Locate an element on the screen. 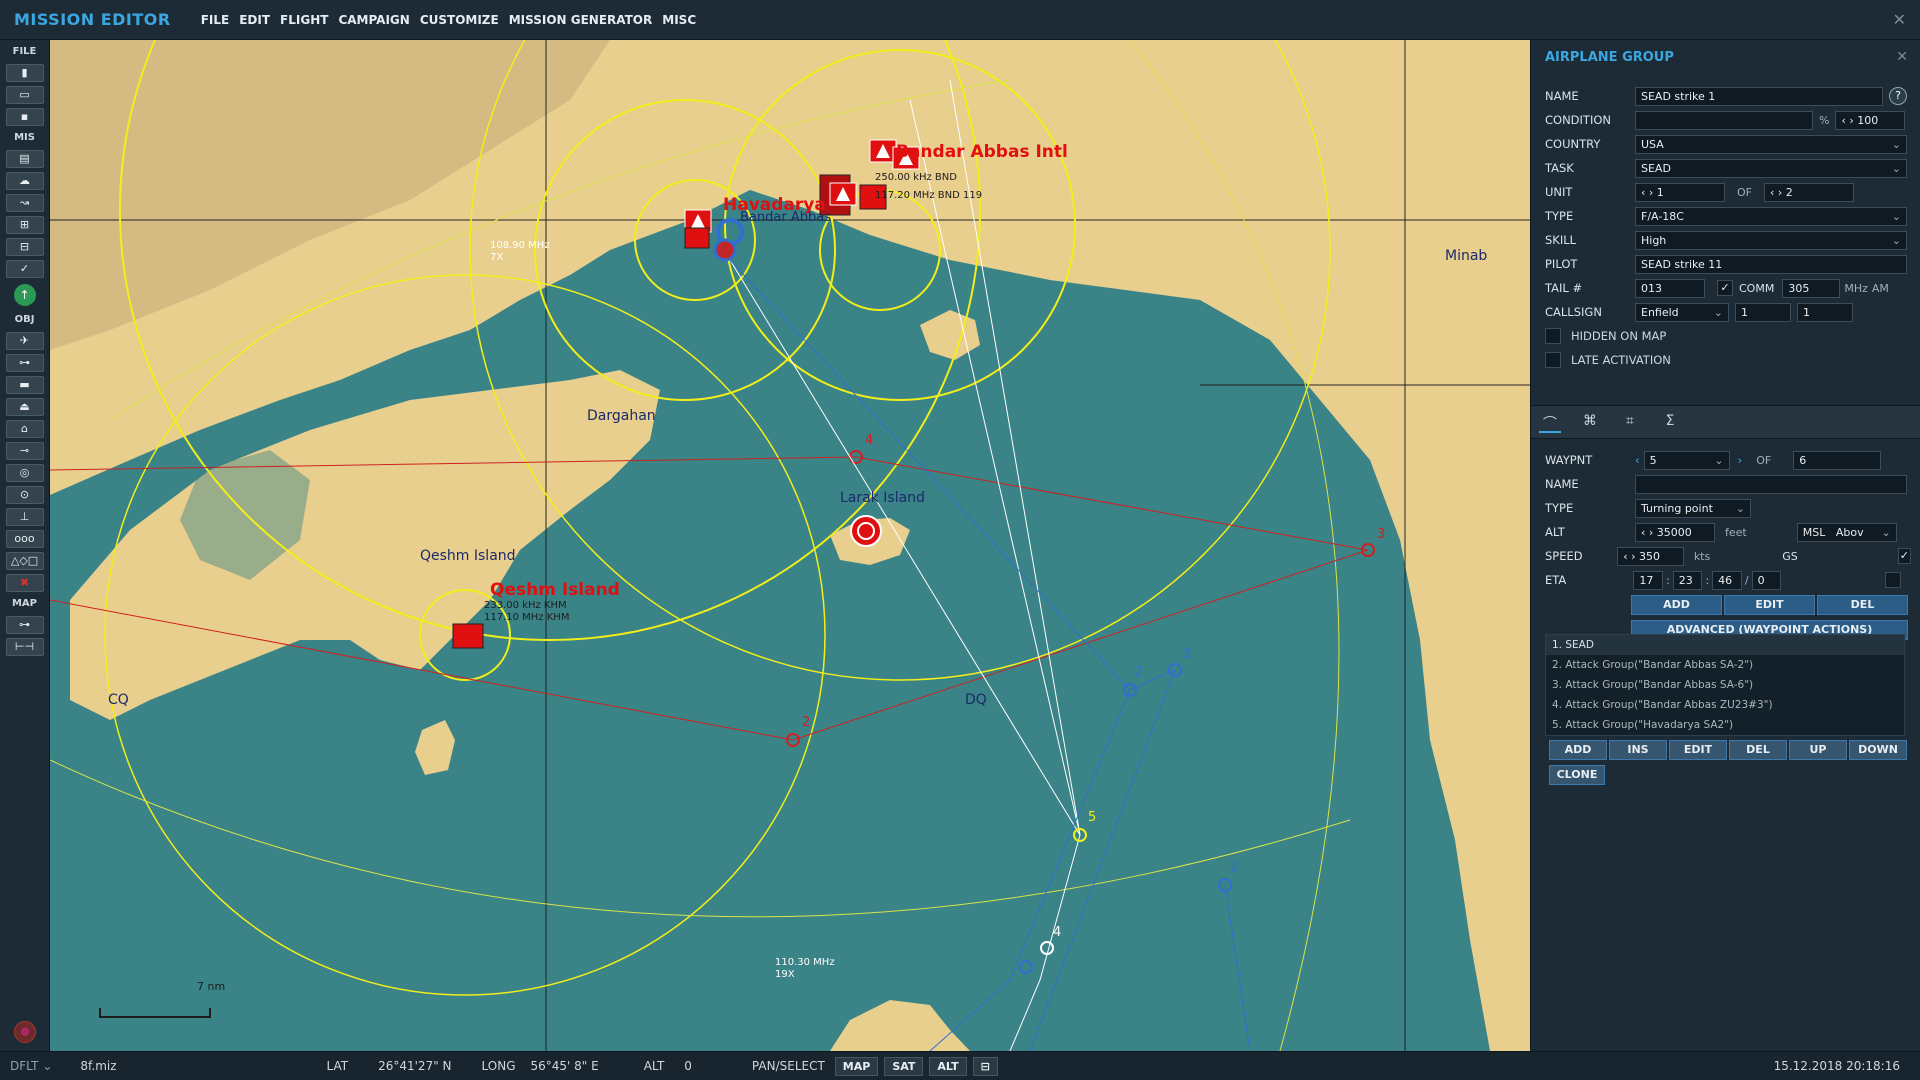  late-activation-checkbox is located at coordinates (1553, 360).